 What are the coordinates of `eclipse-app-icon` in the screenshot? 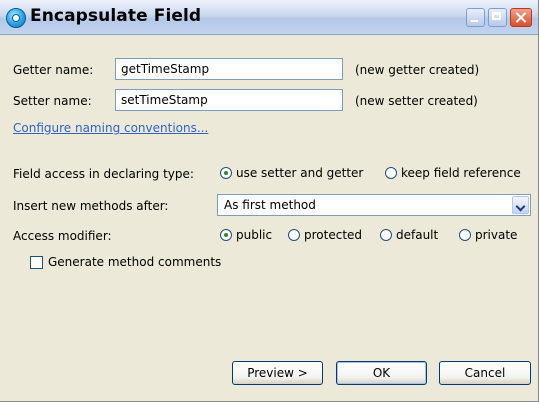 It's located at (16, 18).